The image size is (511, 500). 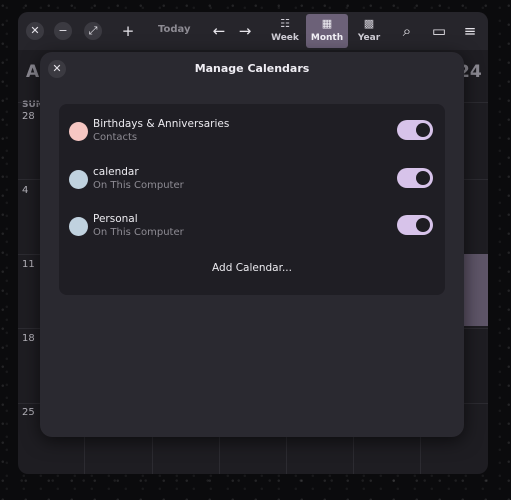 I want to click on month-title: A, so click(x=33, y=72).